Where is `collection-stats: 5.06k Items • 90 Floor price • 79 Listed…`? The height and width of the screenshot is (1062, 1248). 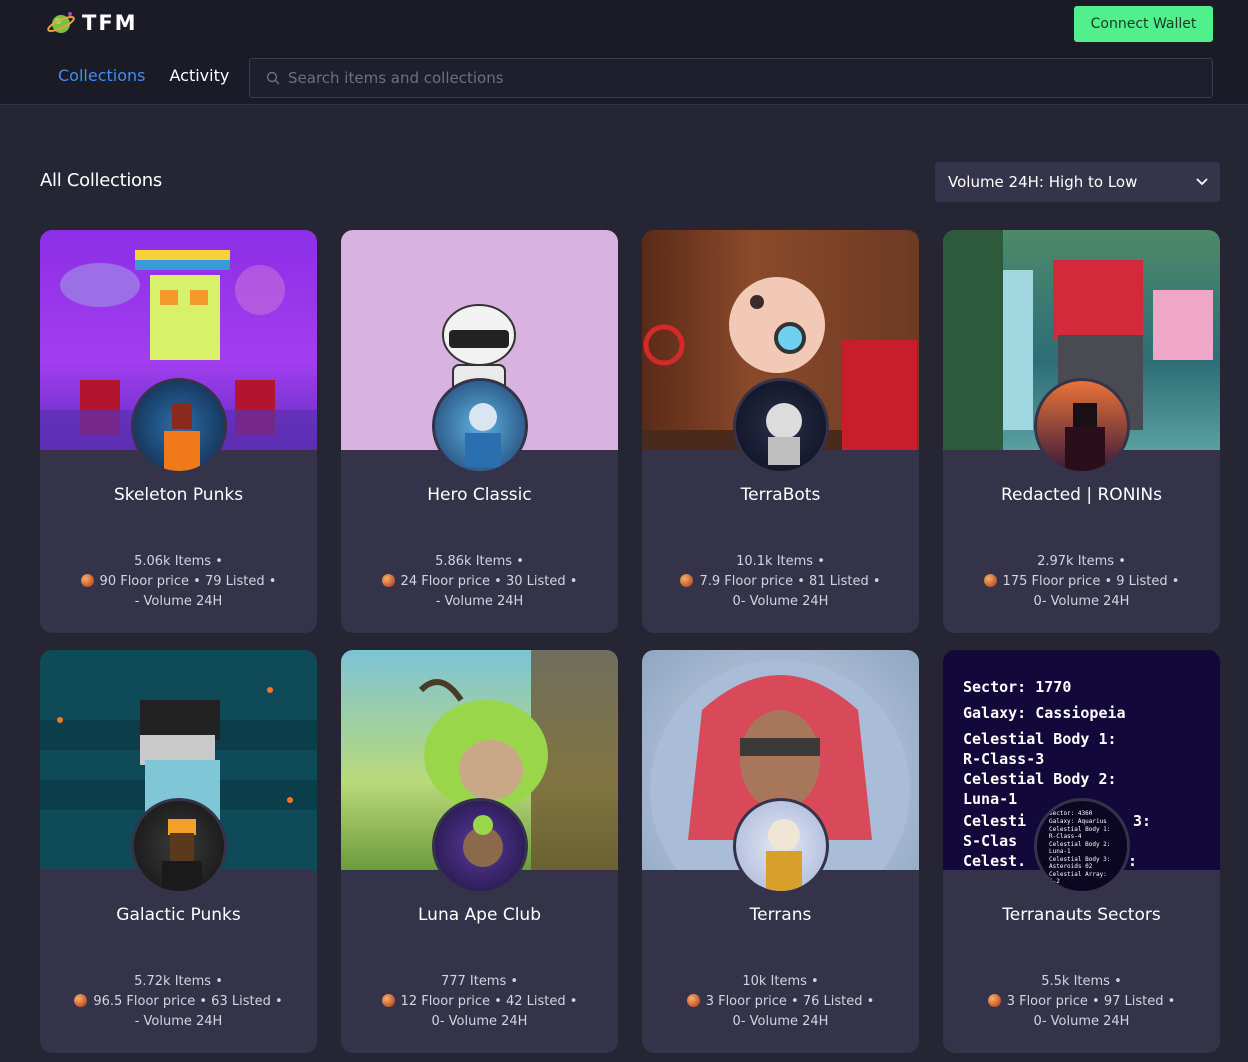 collection-stats: 5.06k Items • 90 Floor price • 79 Listed… is located at coordinates (178, 582).